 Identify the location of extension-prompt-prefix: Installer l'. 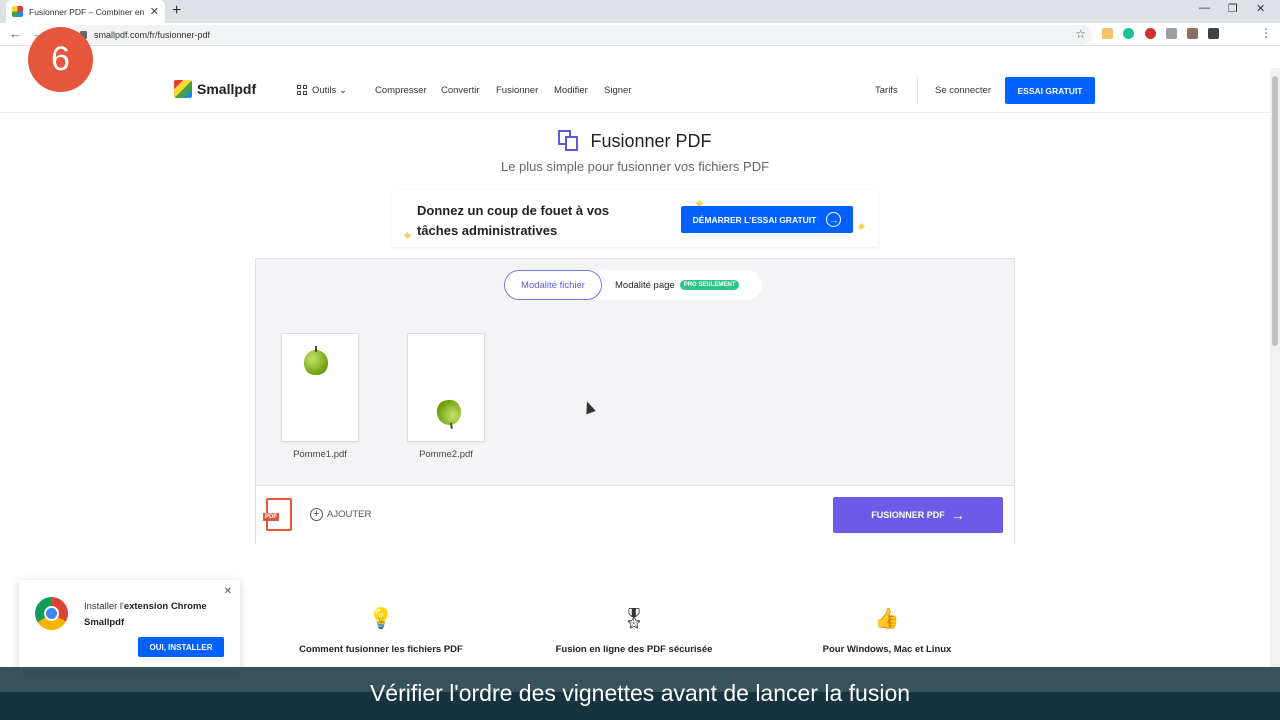
(104, 606).